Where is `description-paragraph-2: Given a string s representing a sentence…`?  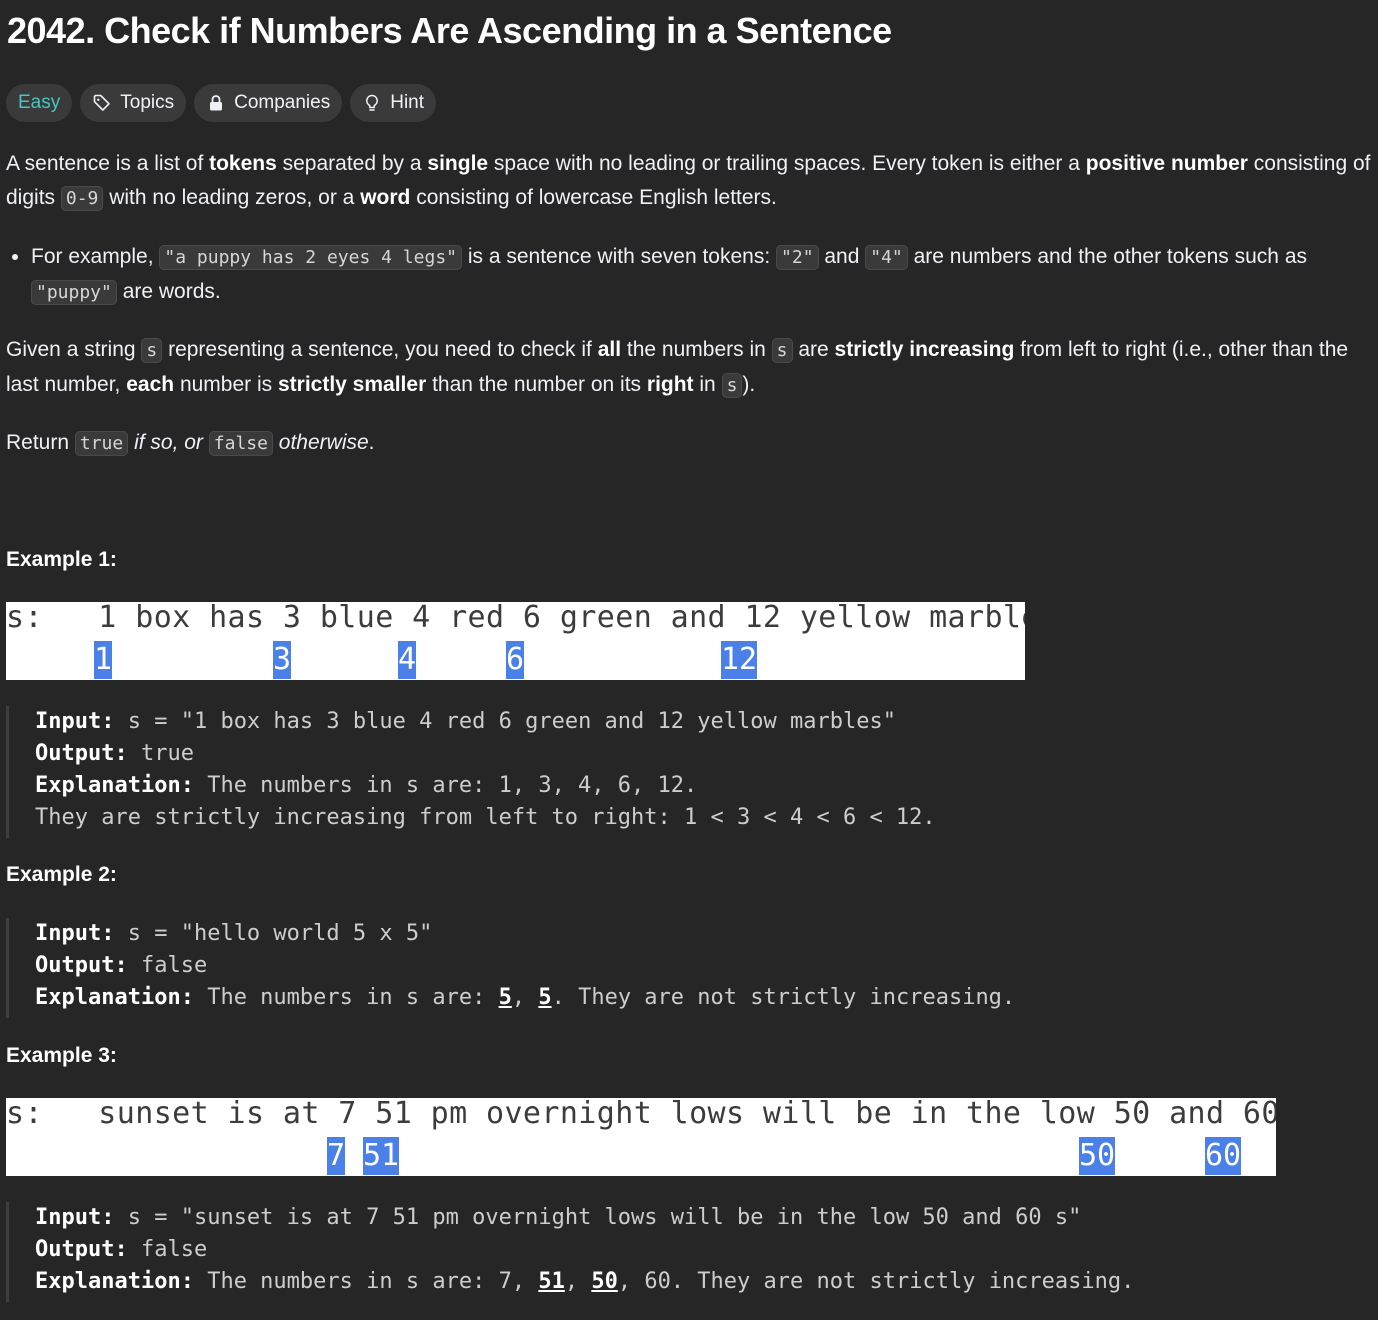 description-paragraph-2: Given a string s representing a sentence… is located at coordinates (689, 368).